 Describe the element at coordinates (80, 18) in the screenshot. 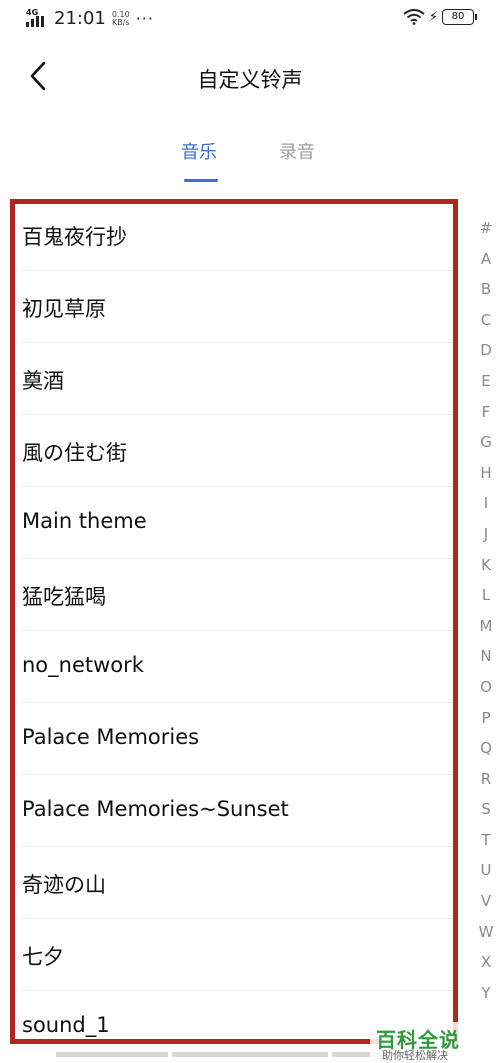

I see `clock: 21:01` at that location.